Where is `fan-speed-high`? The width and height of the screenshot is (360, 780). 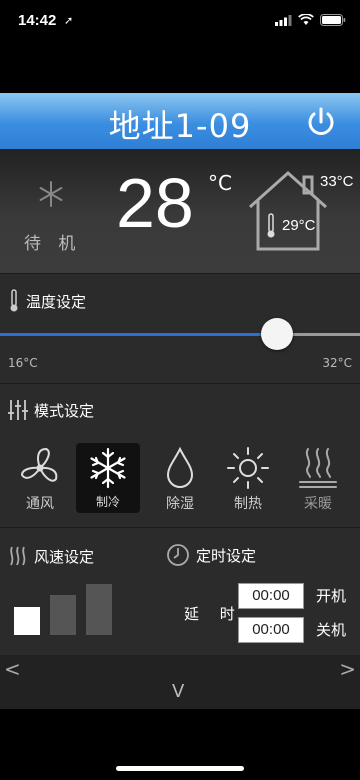
fan-speed-high is located at coordinates (99, 609).